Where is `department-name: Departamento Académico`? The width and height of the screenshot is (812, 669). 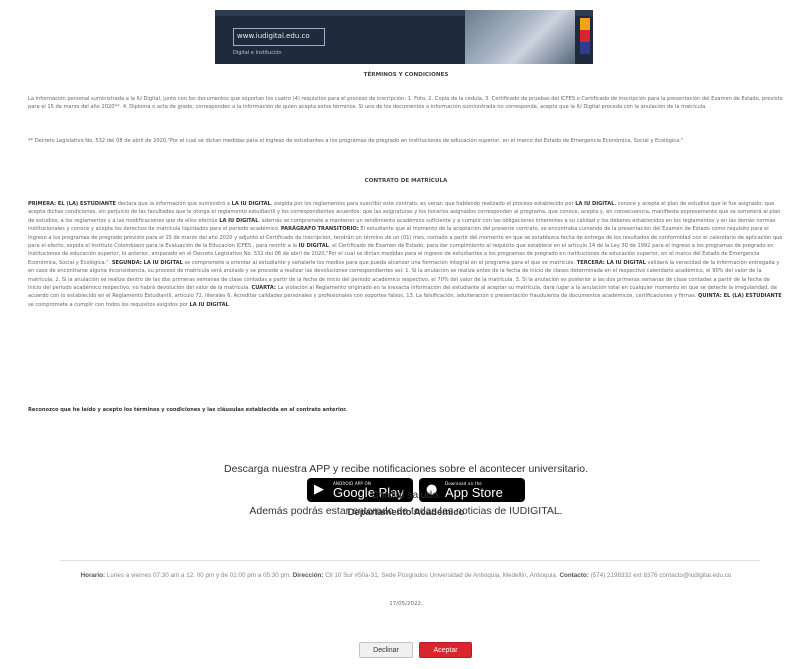
department-name: Departamento Académico is located at coordinates (406, 512).